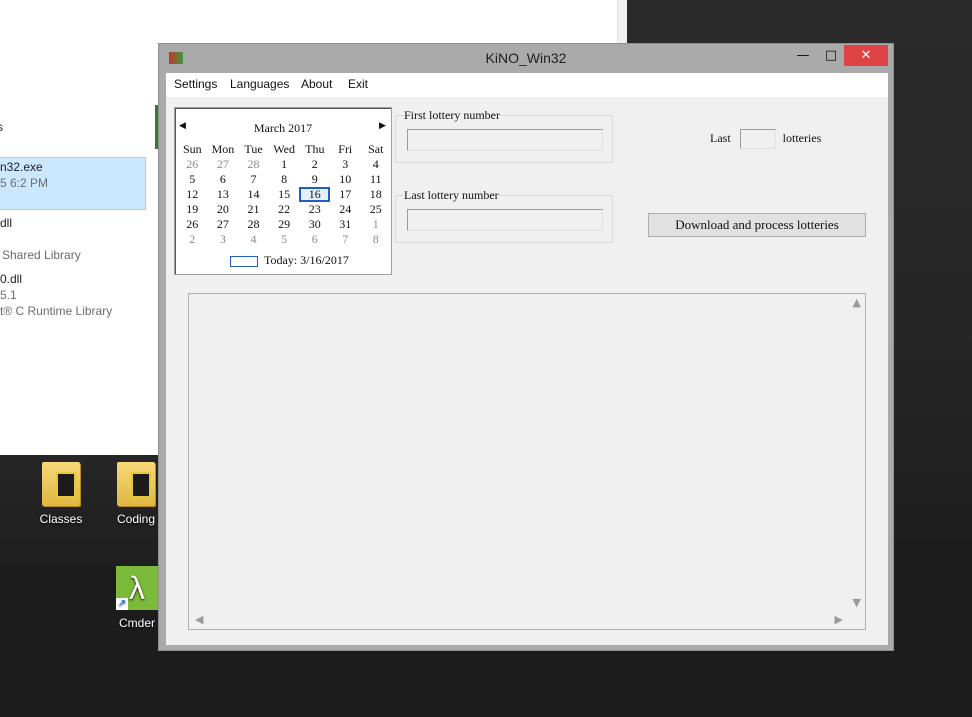 The height and width of the screenshot is (717, 972). I want to click on weekday-header: Sun, so click(192, 149).